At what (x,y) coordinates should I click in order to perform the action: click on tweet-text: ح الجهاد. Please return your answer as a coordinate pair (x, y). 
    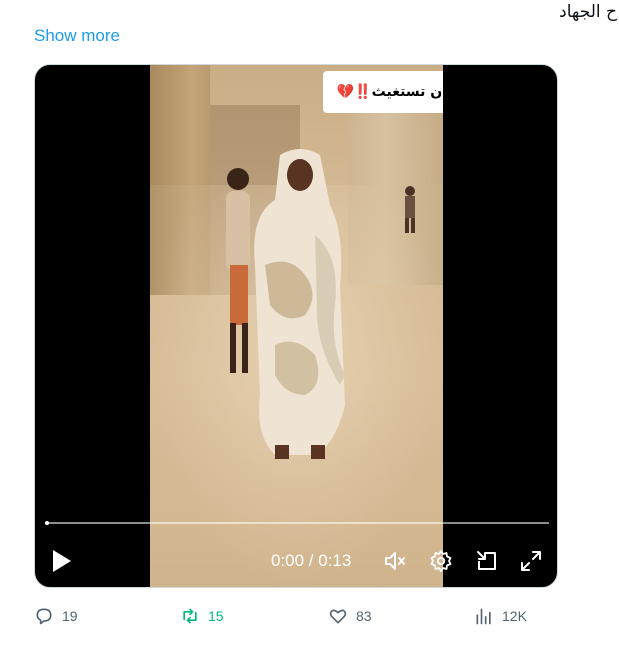
    Looking at the image, I should click on (588, 12).